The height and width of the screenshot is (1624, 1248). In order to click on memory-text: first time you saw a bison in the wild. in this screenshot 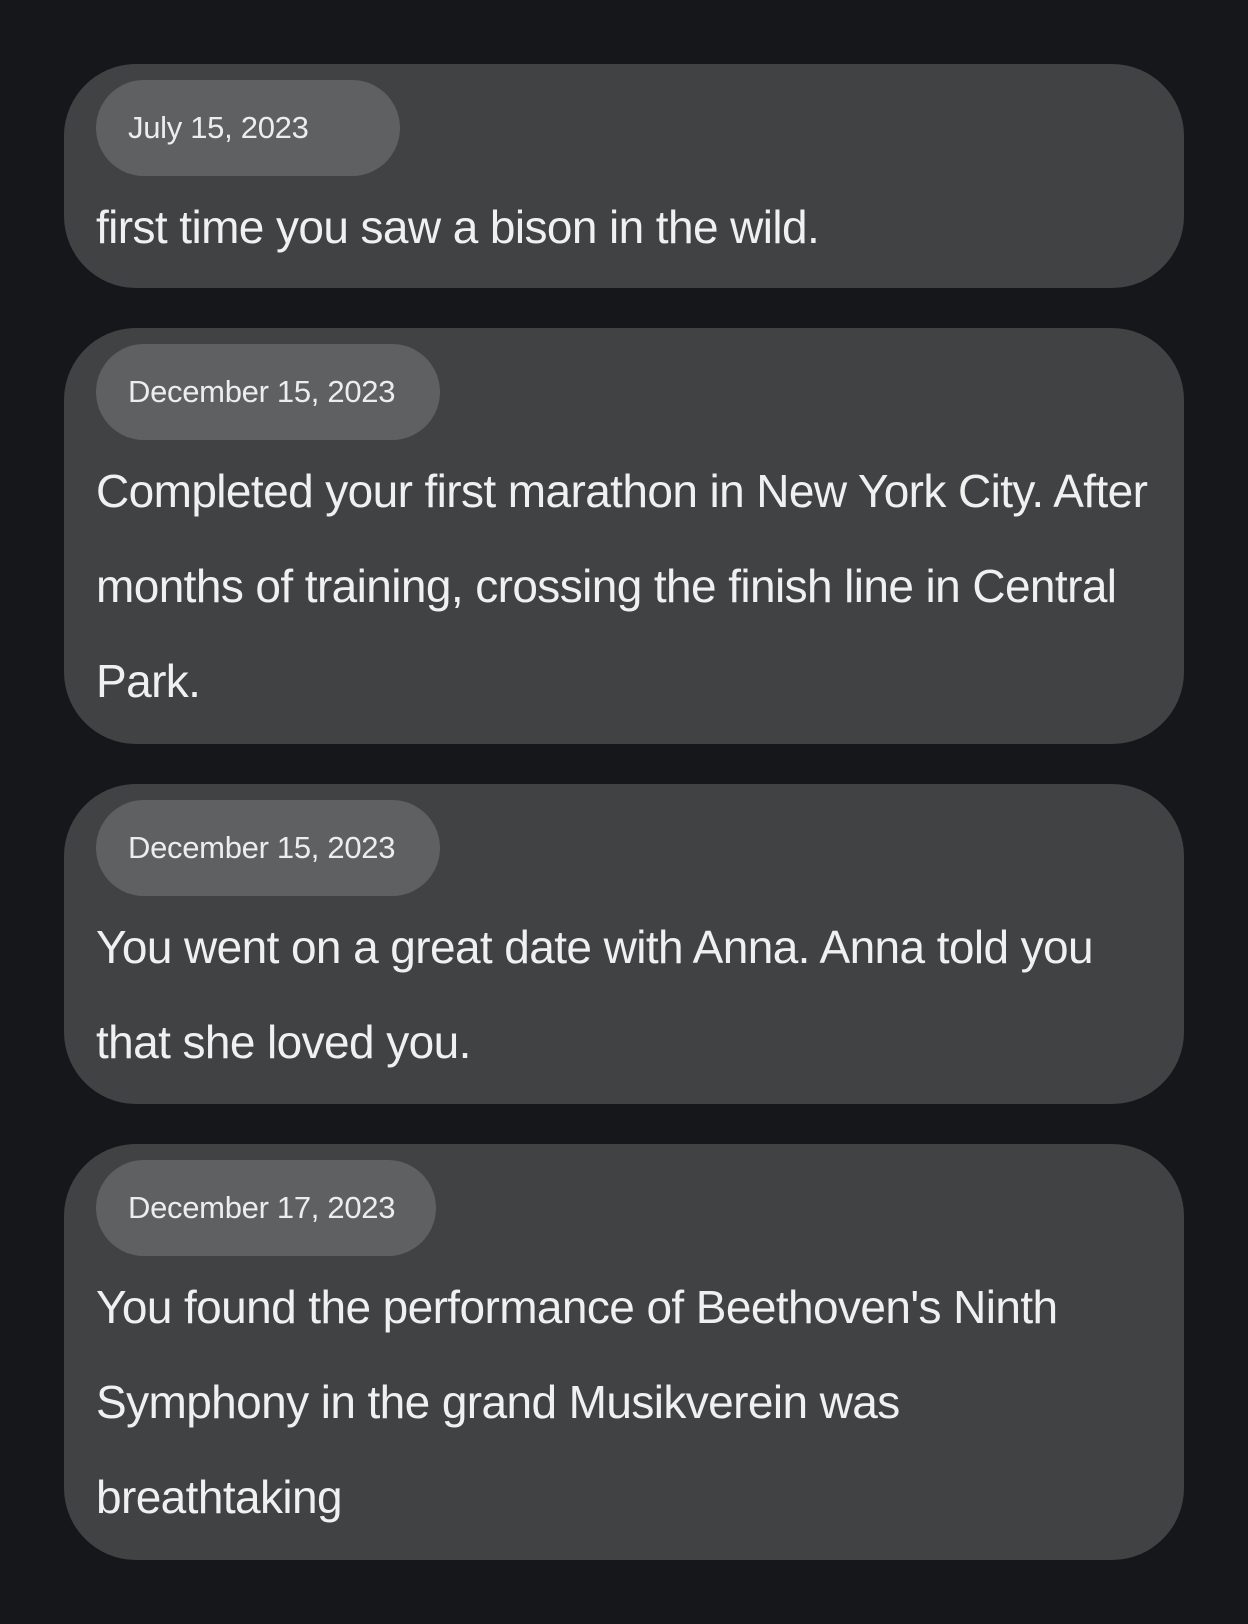, I will do `click(458, 227)`.